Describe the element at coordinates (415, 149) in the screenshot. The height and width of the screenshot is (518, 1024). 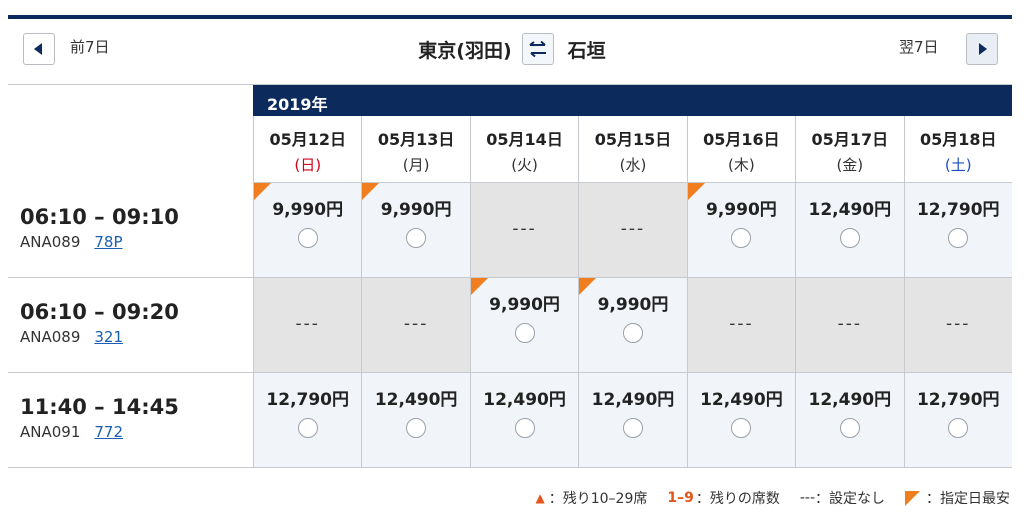
I see `date-column-header: 05月13日 (月)` at that location.